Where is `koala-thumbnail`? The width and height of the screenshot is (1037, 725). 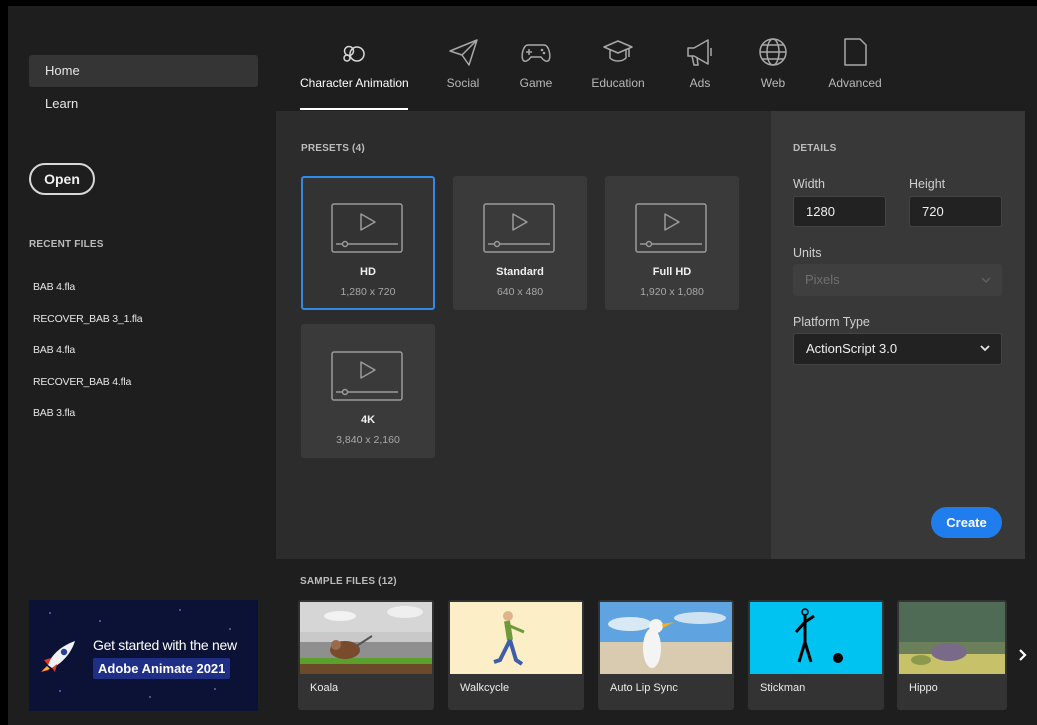
koala-thumbnail is located at coordinates (366, 638).